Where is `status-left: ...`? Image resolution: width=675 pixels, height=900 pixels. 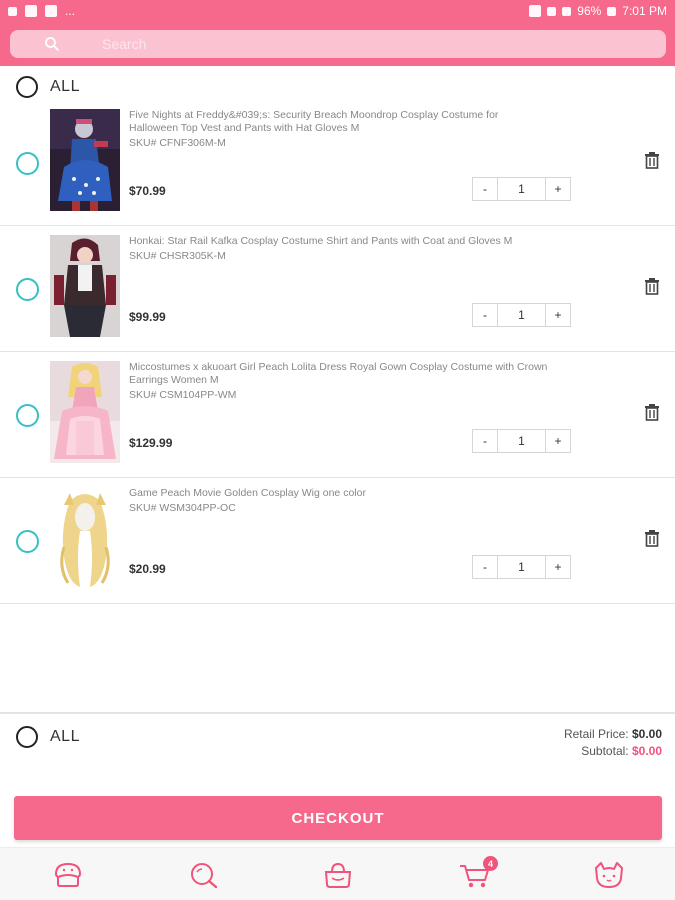 status-left: ... is located at coordinates (41, 11).